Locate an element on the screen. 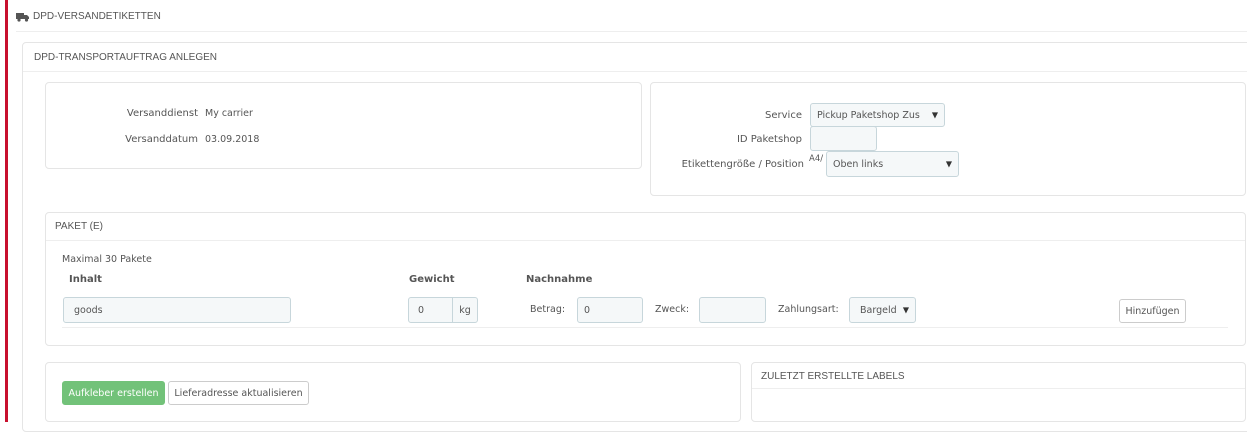 This screenshot has height=432, width=1247. page-title-text: DPD-VERSANDETIKETTEN is located at coordinates (97, 16).